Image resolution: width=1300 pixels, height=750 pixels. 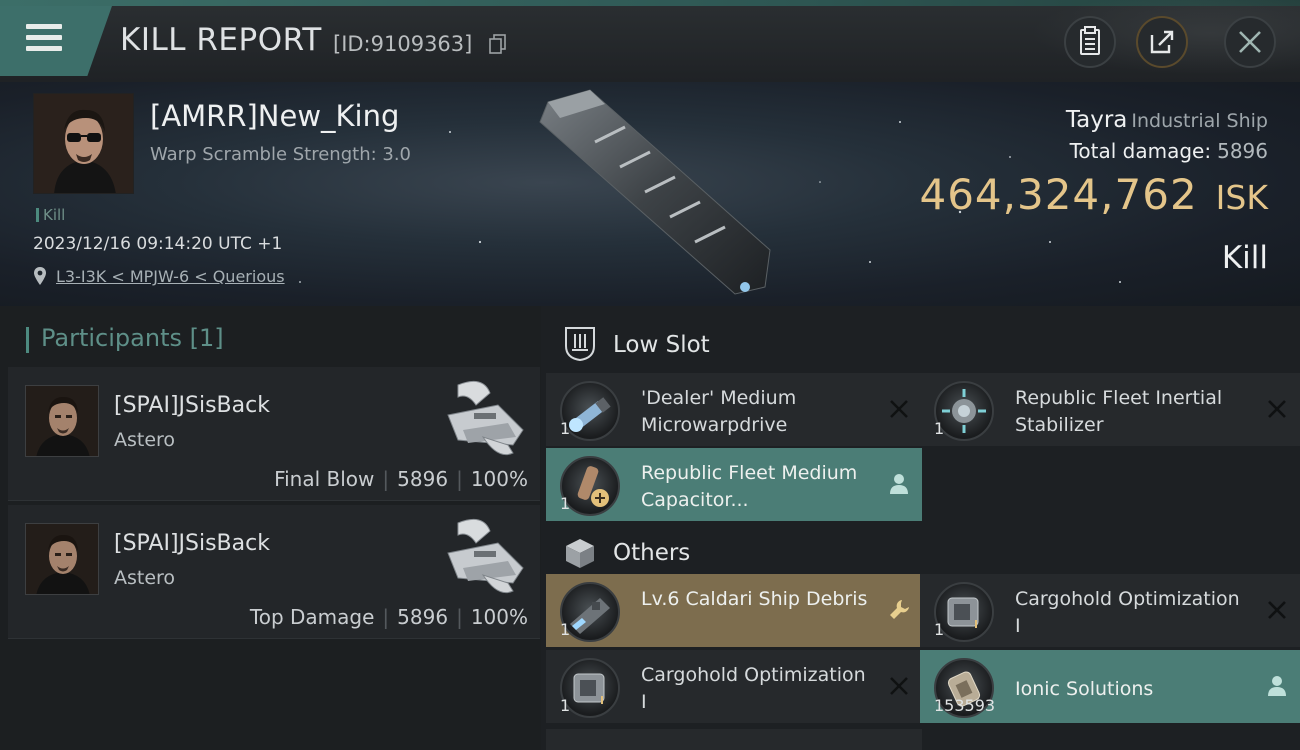 What do you see at coordinates (111, 338) in the screenshot?
I see `participants-title: Participants` at bounding box center [111, 338].